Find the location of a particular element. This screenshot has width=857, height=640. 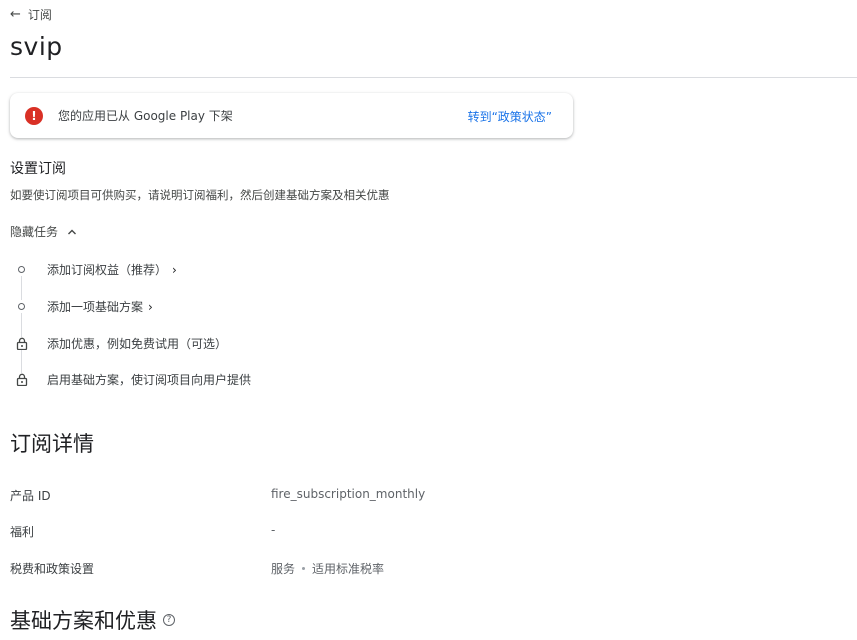

back-link: ← 订阅 is located at coordinates (31, 14).